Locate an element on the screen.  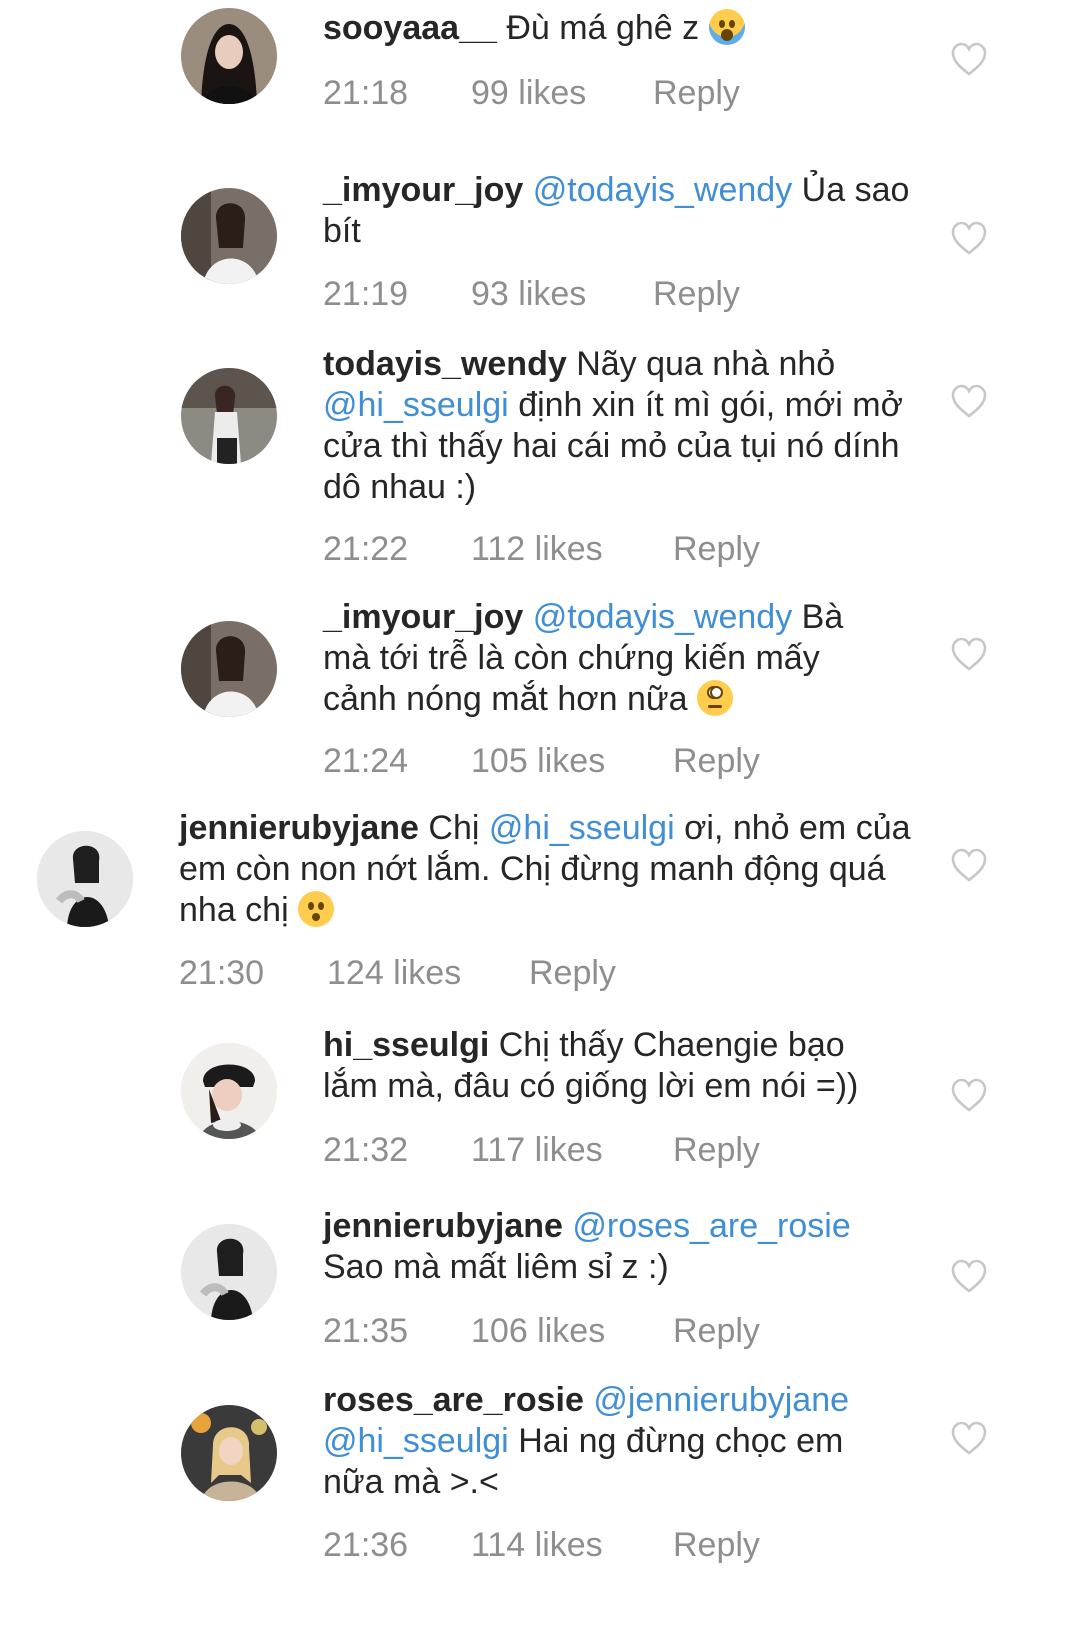
comment-likes: 99 likes is located at coordinates (562, 93).